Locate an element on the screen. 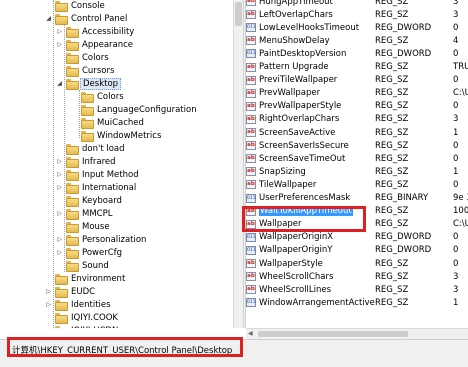 The width and height of the screenshot is (468, 367). tree-item: ▷ Input Method is located at coordinates (98, 174).